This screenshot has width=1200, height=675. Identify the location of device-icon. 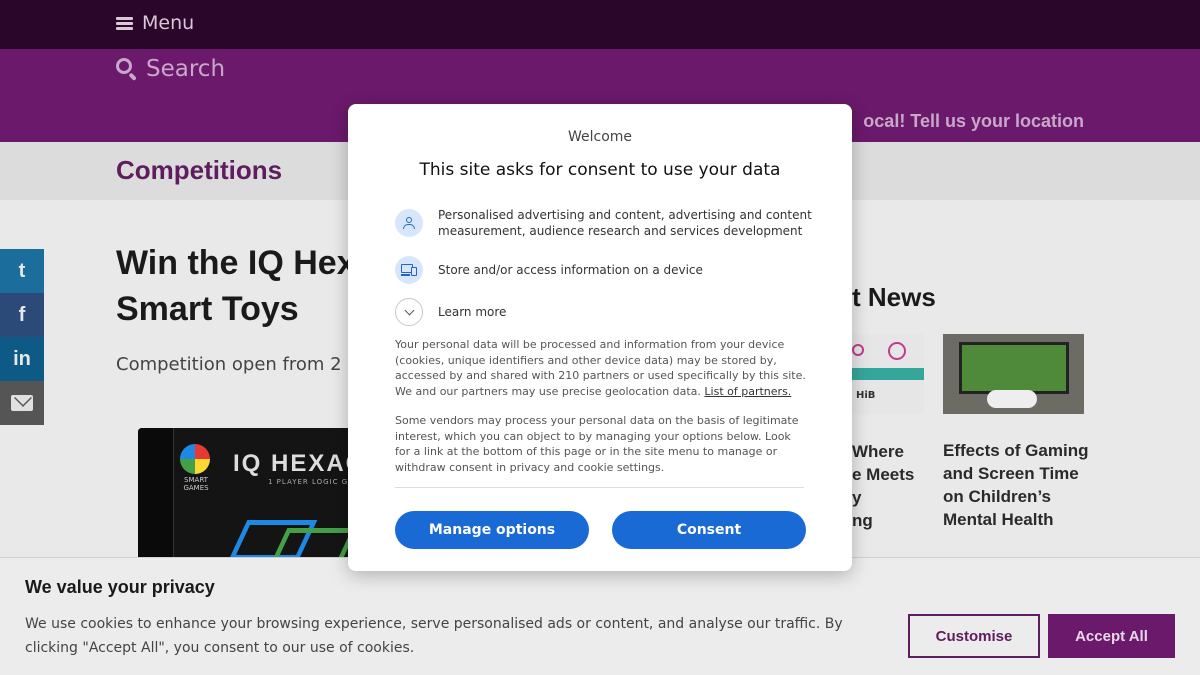
(409, 270).